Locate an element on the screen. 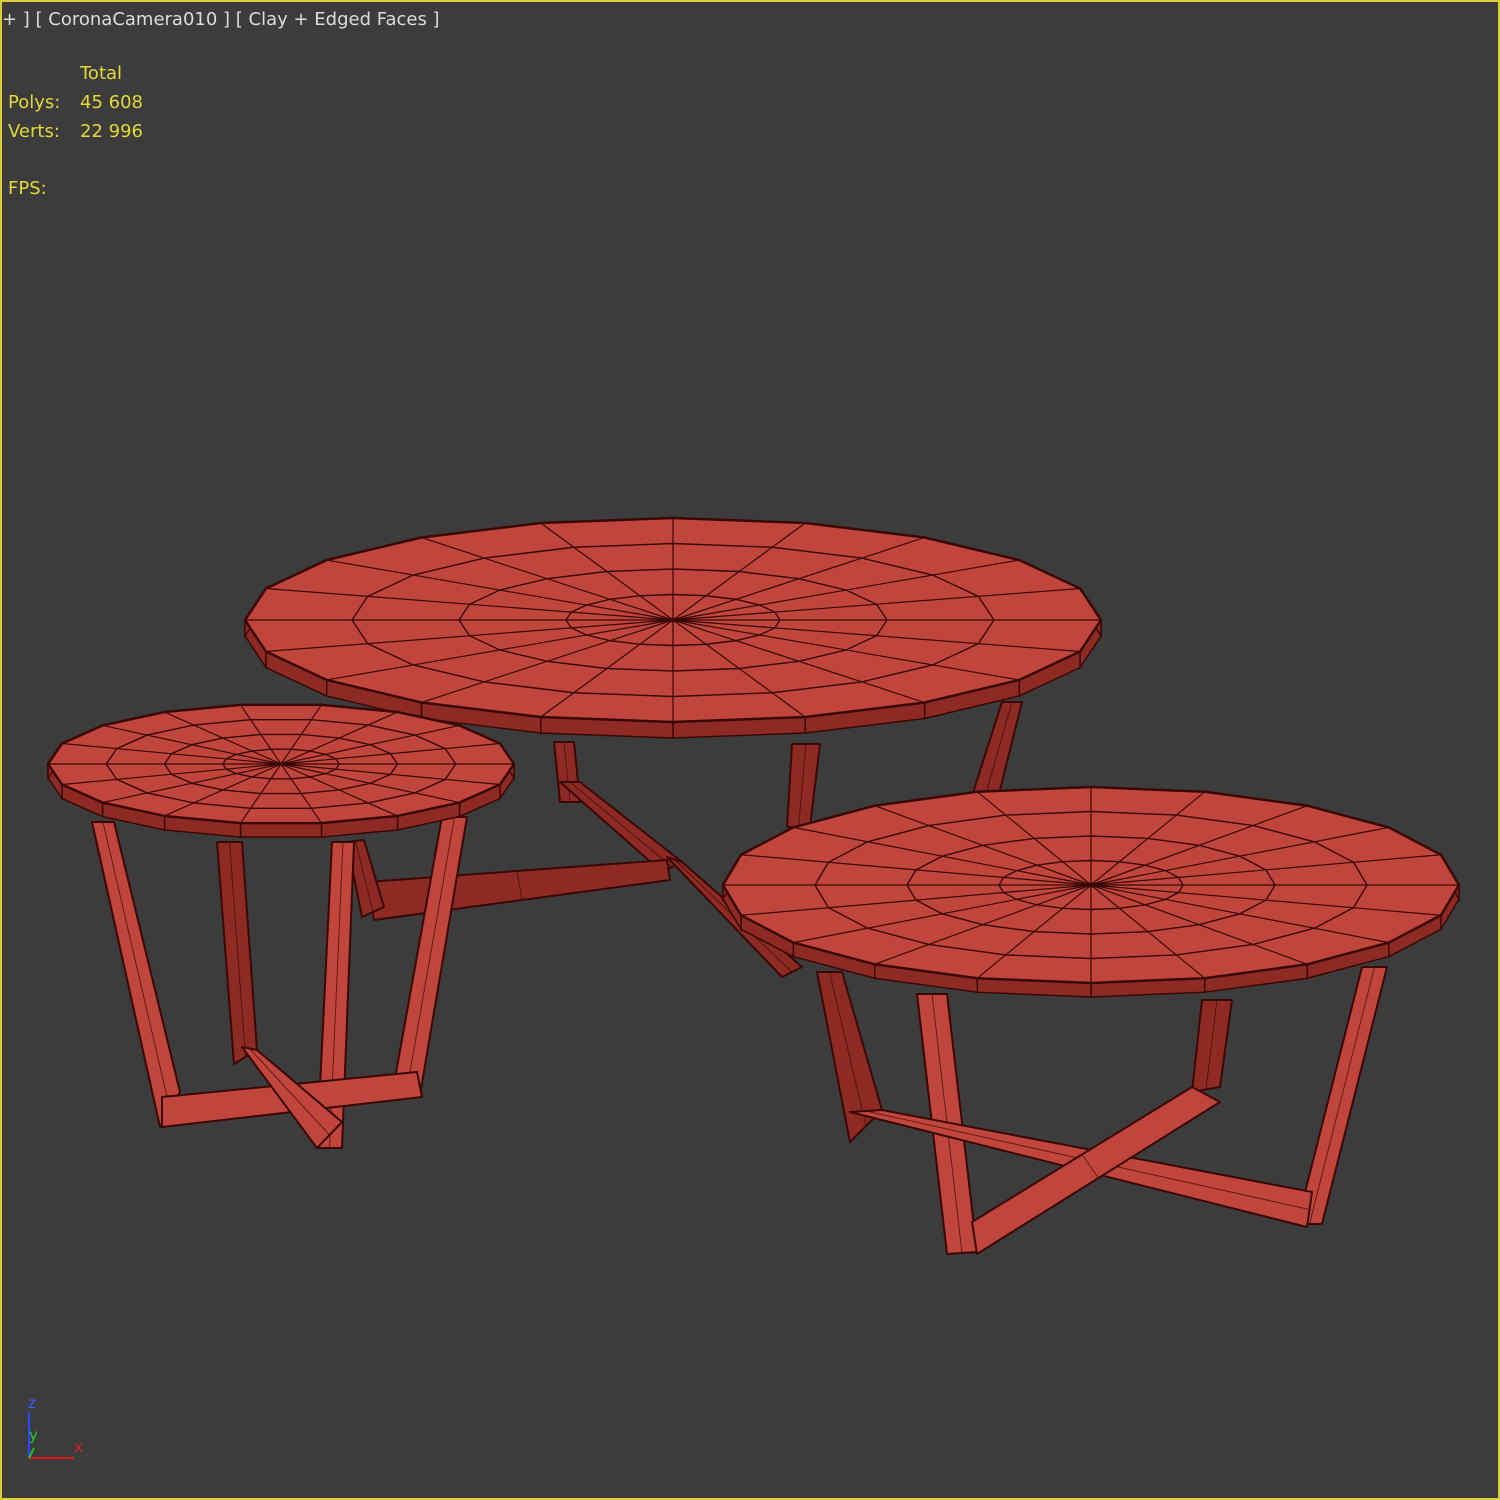 The image size is (1500, 1500). axis-y-label: y is located at coordinates (33, 1435).